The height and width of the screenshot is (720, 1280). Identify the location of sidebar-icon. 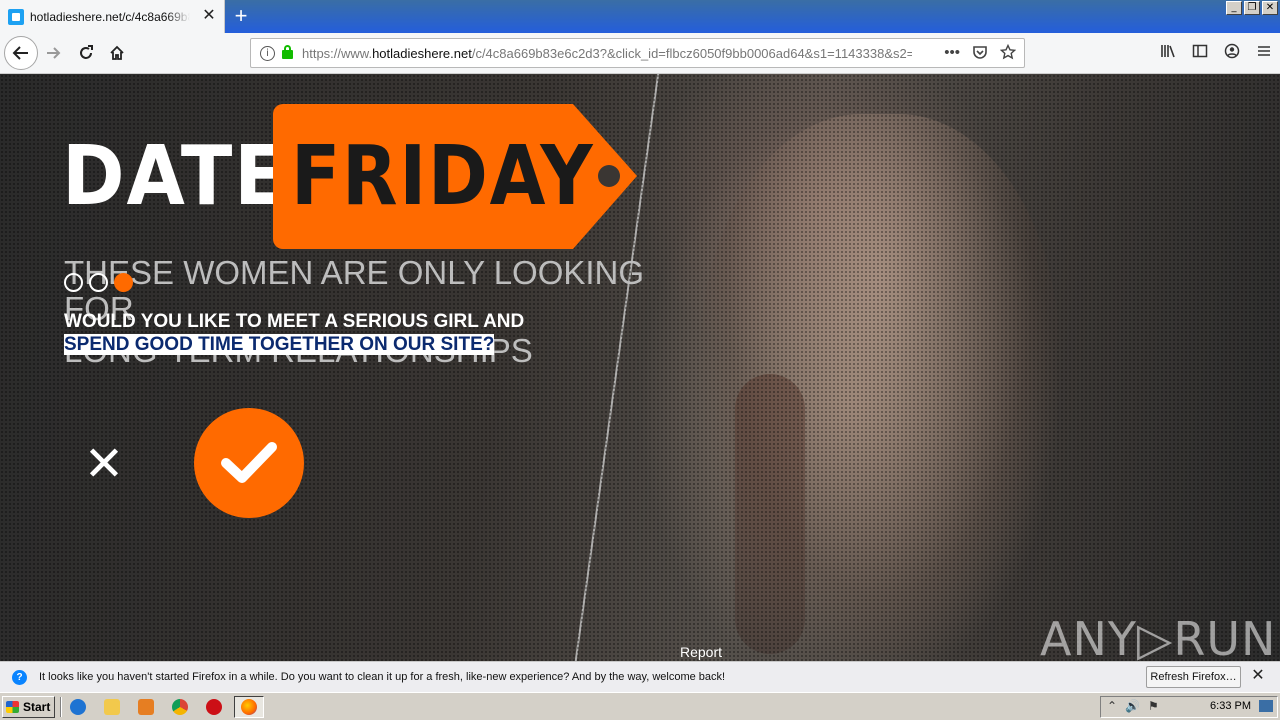
(1200, 53).